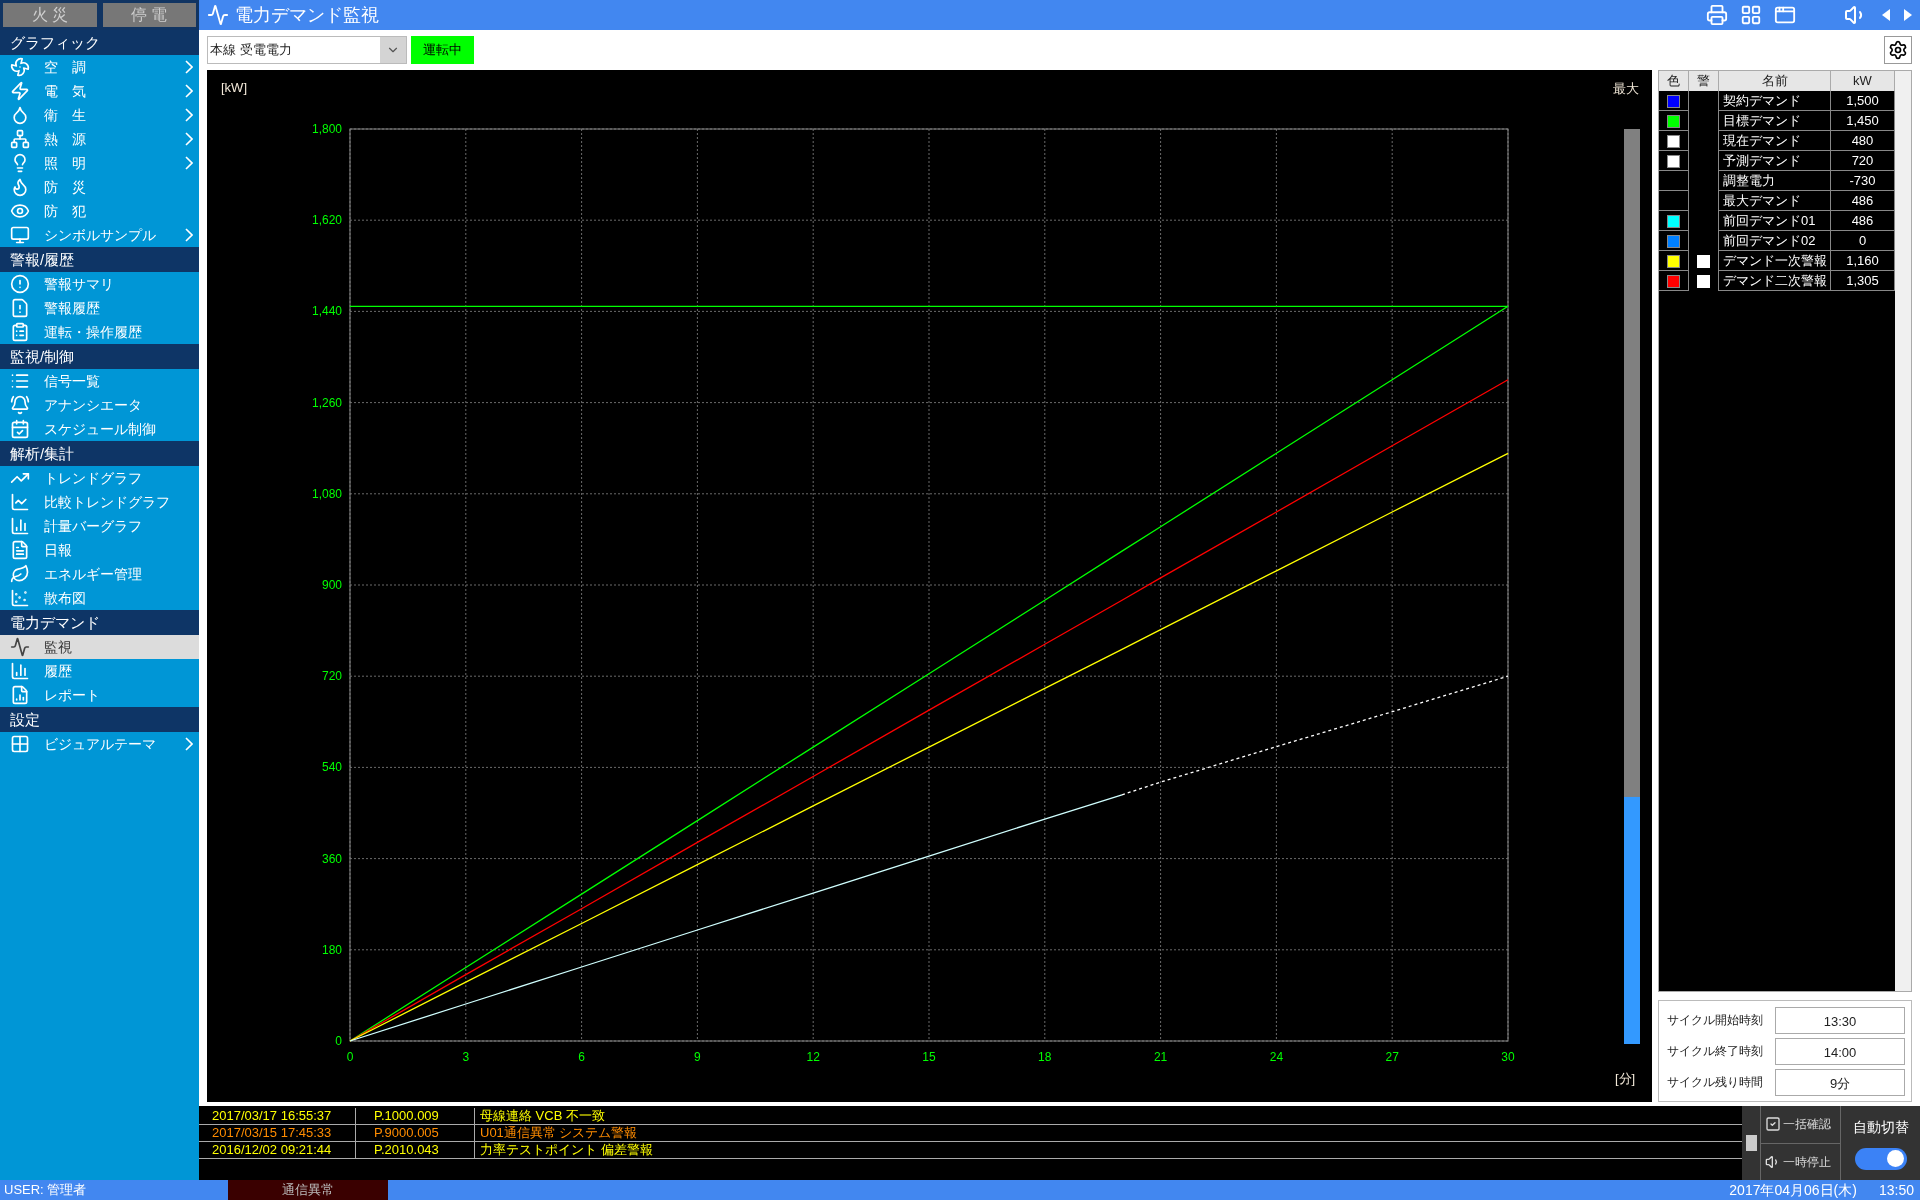  I want to click on nav-label: 信号一覧, so click(72, 381).